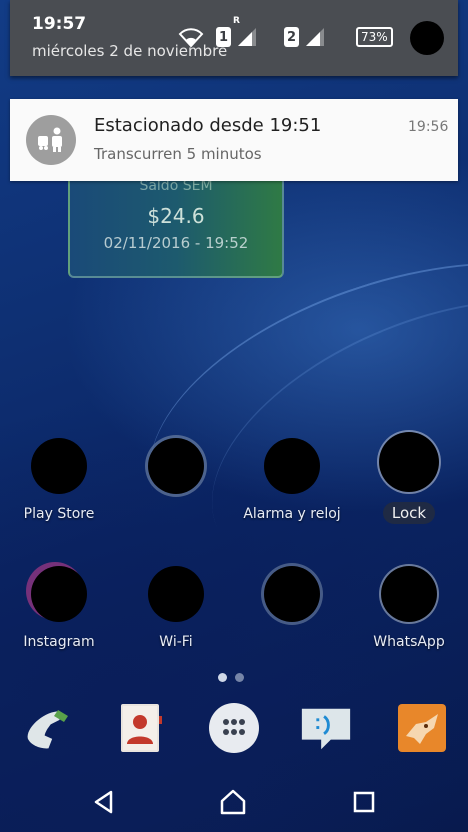  I want to click on page-dot-active, so click(222, 677).